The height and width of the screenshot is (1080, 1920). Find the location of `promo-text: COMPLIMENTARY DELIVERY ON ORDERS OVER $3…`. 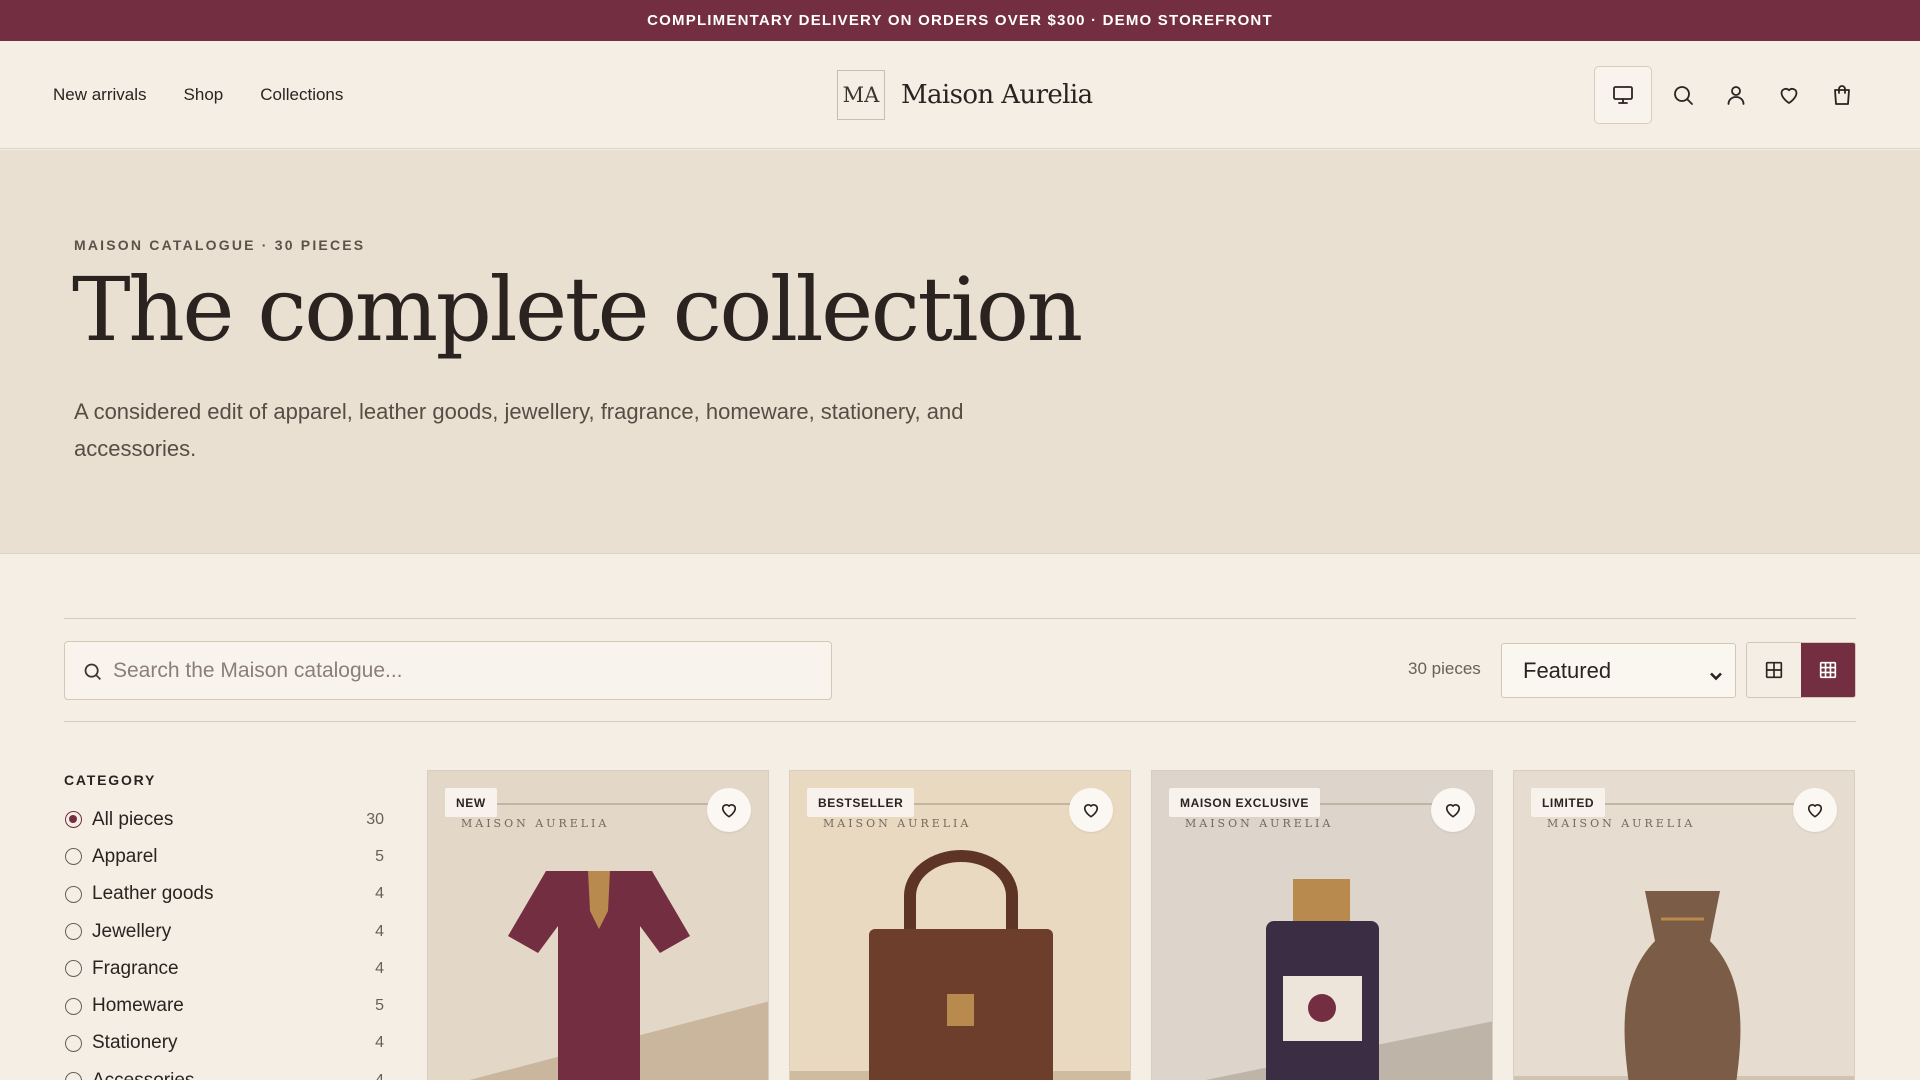

promo-text: COMPLIMENTARY DELIVERY ON ORDERS OVER $3… is located at coordinates (960, 20).